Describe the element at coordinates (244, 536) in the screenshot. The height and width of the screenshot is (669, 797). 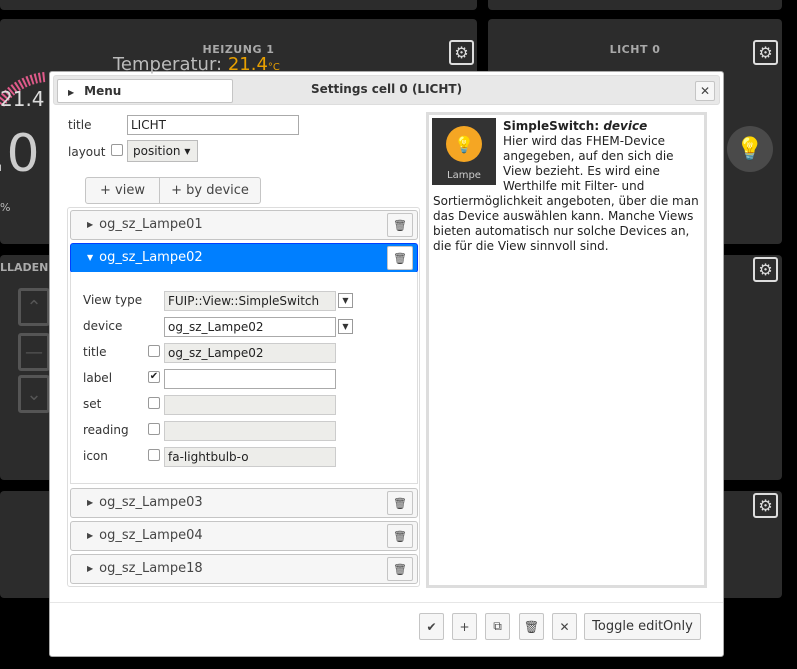
I see `accordion-header-lampe04: ▶ og_sz_Lampe04 🗑` at that location.